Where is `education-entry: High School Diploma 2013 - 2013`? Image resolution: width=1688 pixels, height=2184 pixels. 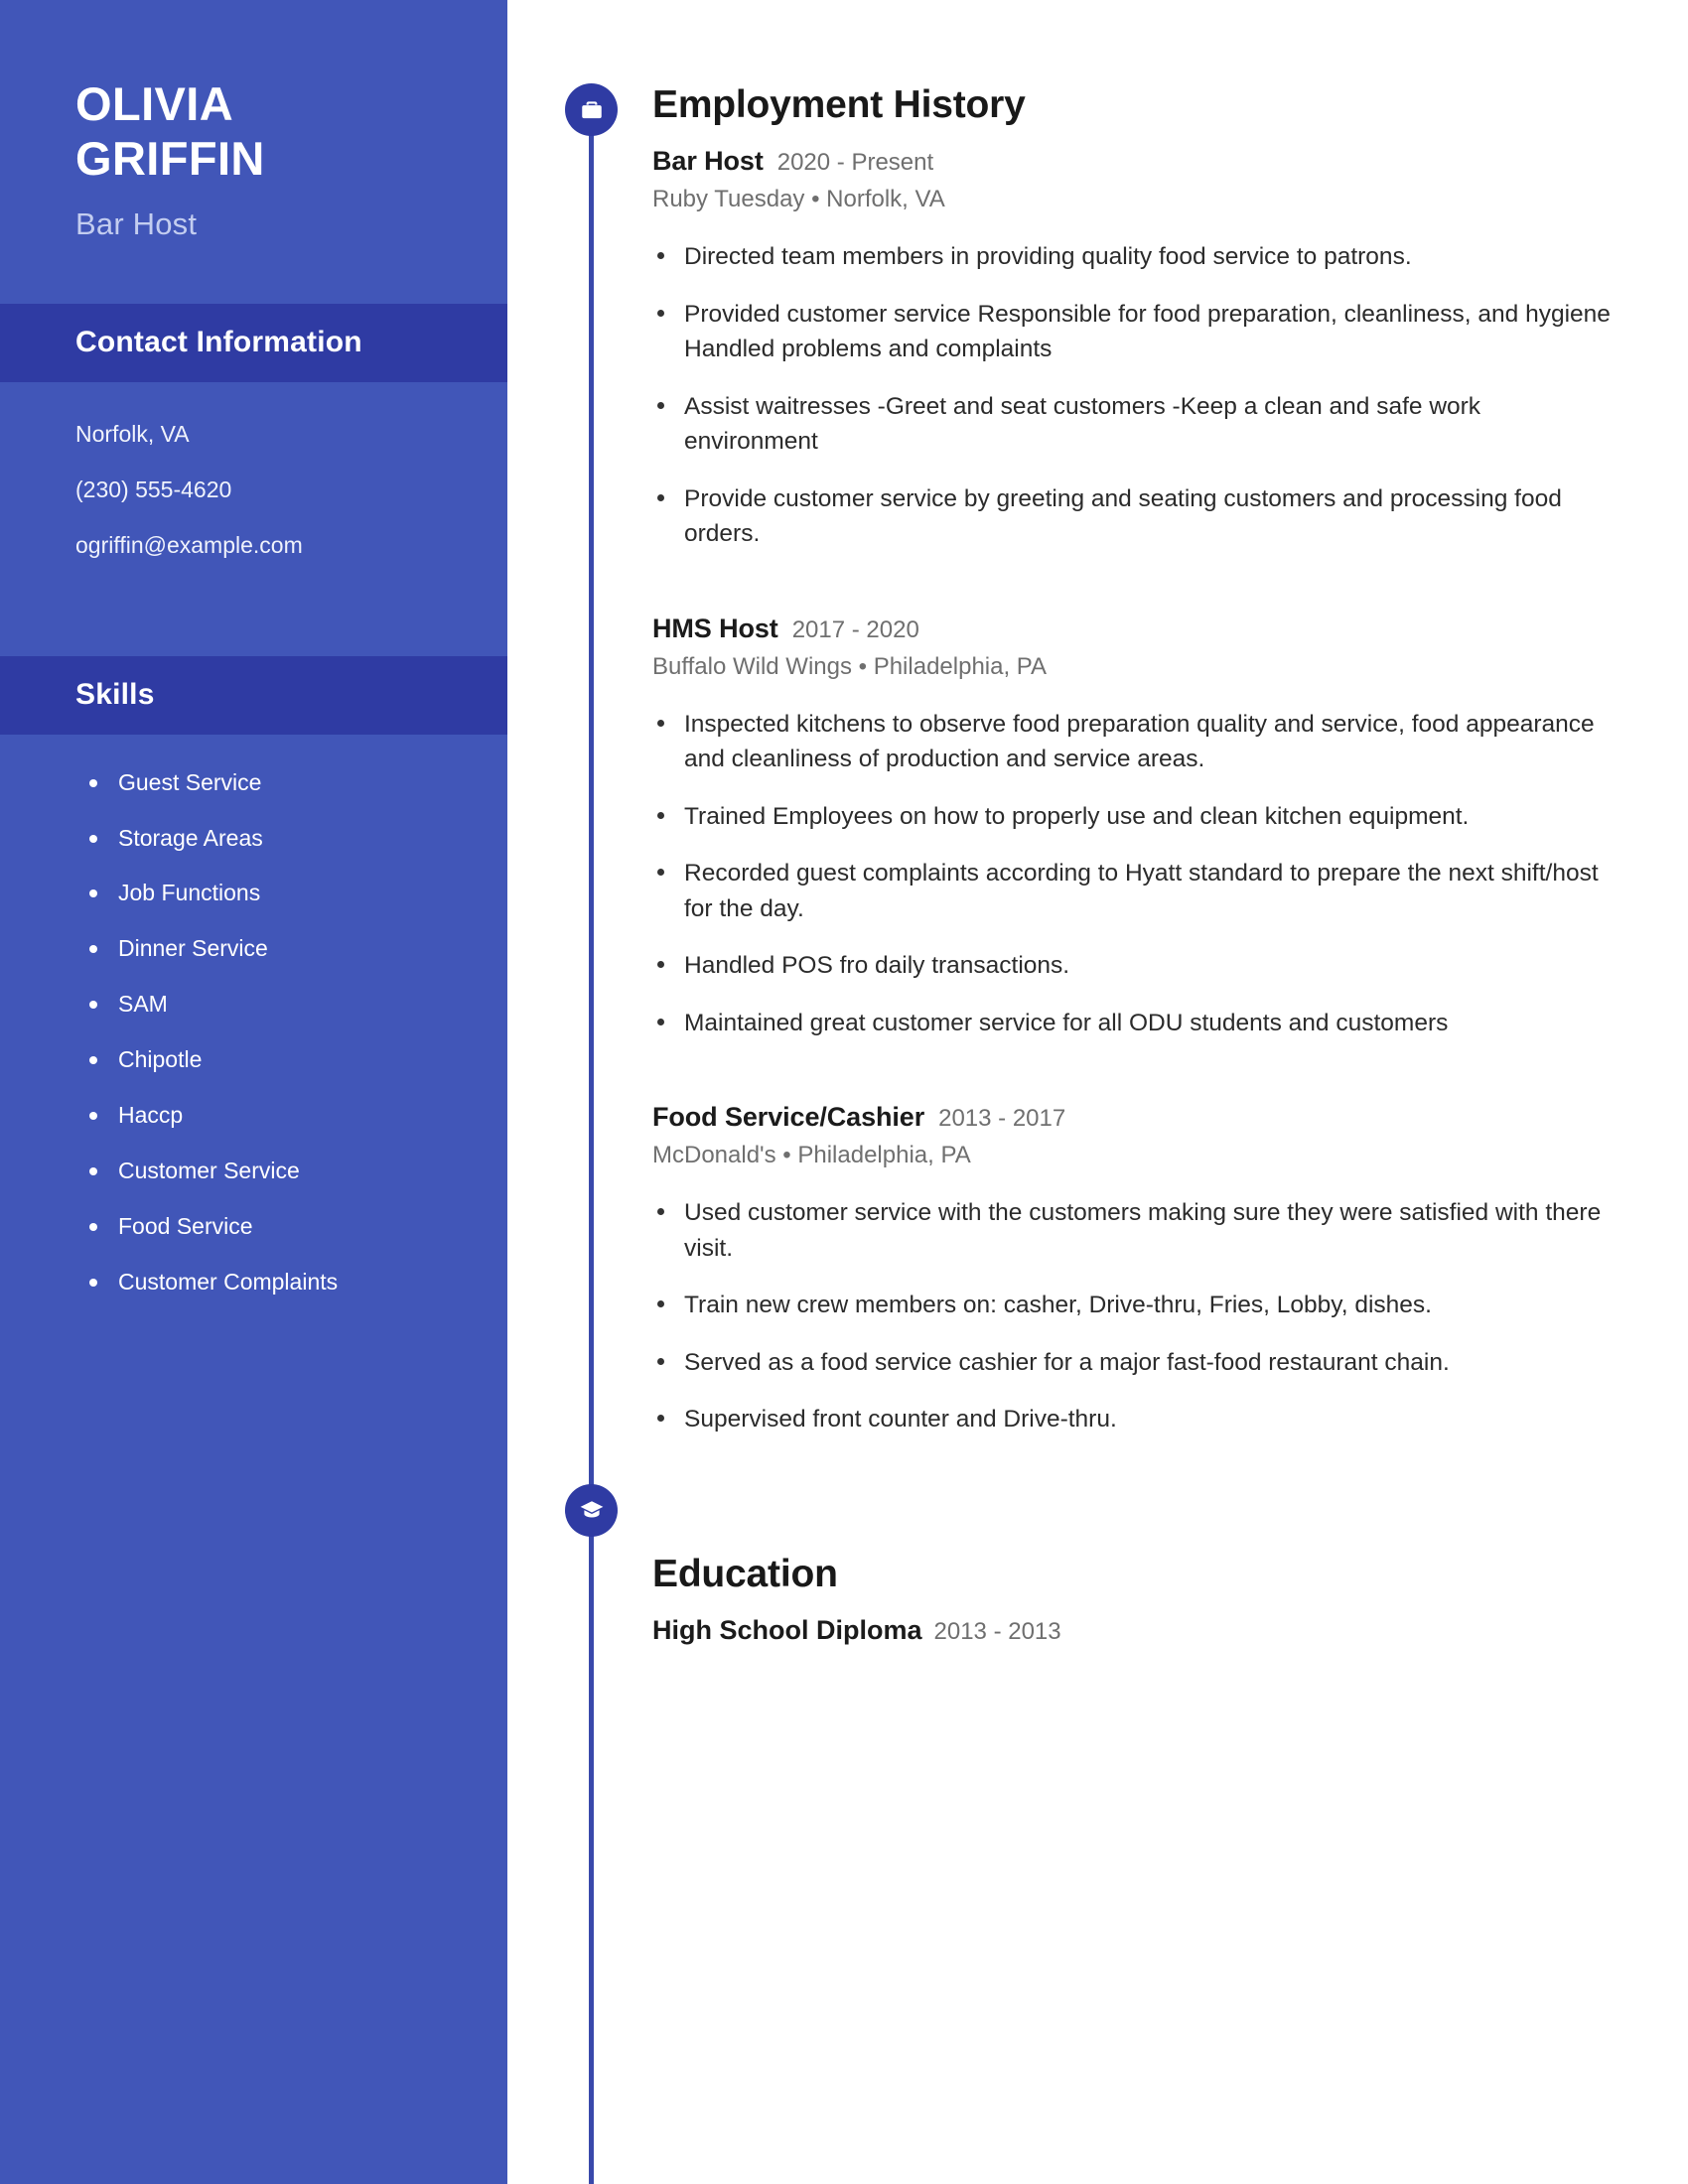
education-entry: High School Diploma 2013 - 2013 is located at coordinates (1135, 1630).